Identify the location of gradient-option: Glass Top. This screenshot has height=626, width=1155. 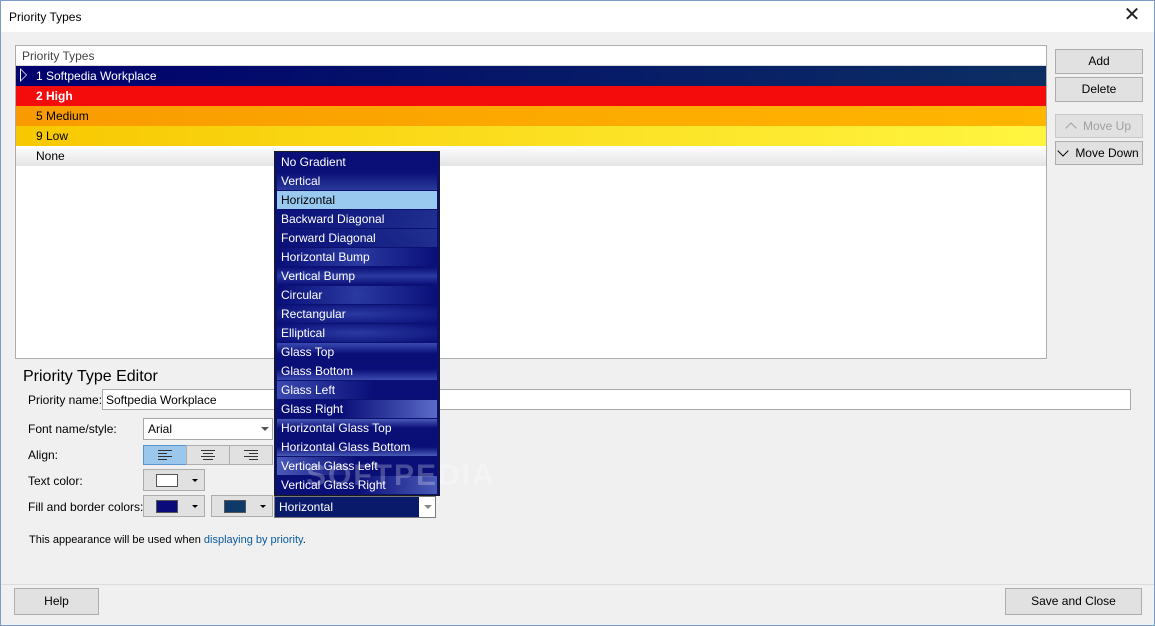
(357, 352).